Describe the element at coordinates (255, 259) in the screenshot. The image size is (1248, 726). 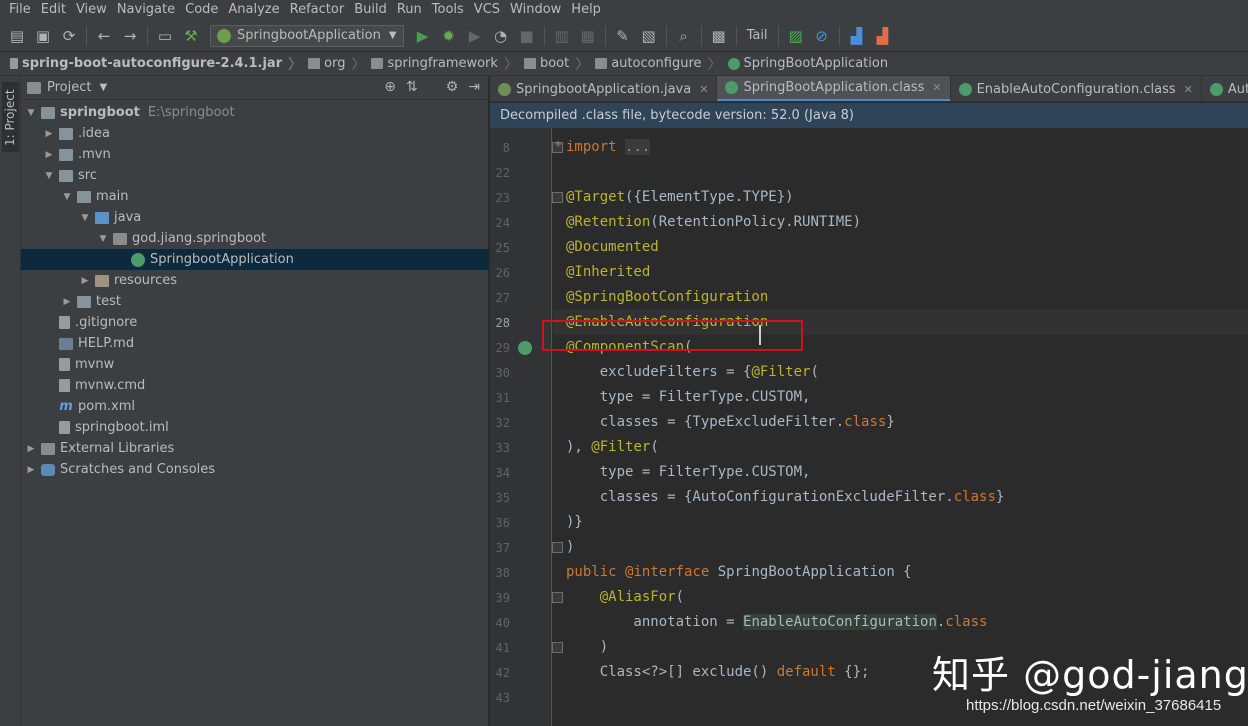
I see `tree-item: SpringbootApplication` at that location.